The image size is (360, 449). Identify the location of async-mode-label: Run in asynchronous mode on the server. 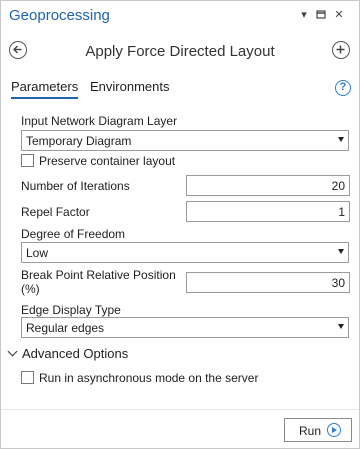
(149, 378).